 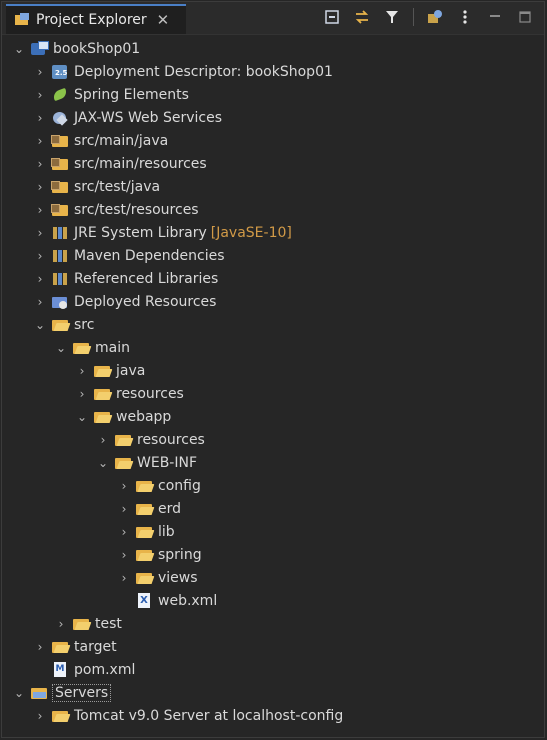 I want to click on tree-item-label: JRE System Library, so click(x=140, y=232).